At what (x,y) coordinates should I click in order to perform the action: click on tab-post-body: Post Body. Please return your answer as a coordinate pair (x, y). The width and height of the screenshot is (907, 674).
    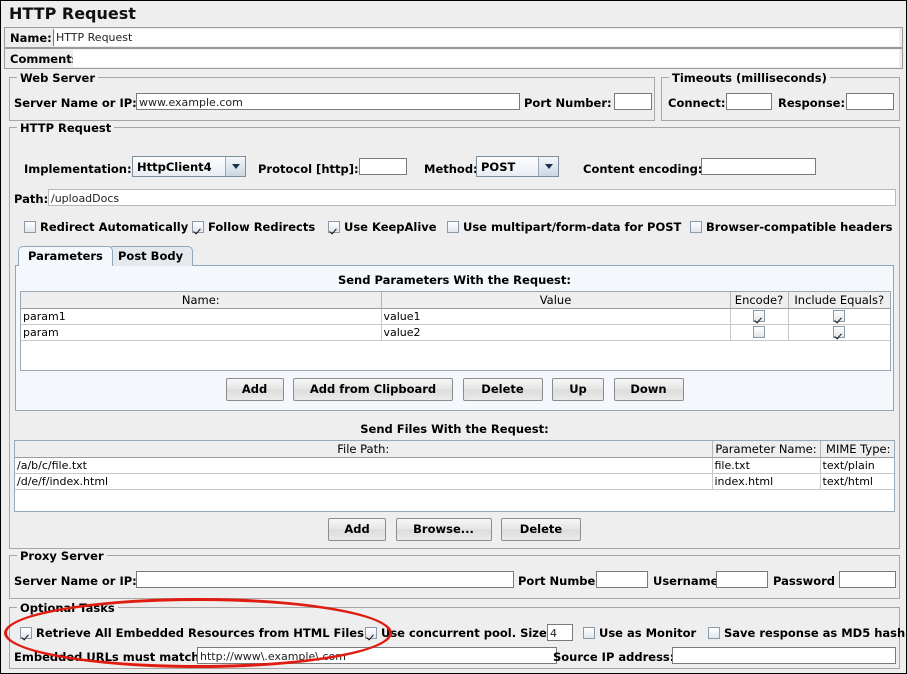
    Looking at the image, I should click on (151, 256).